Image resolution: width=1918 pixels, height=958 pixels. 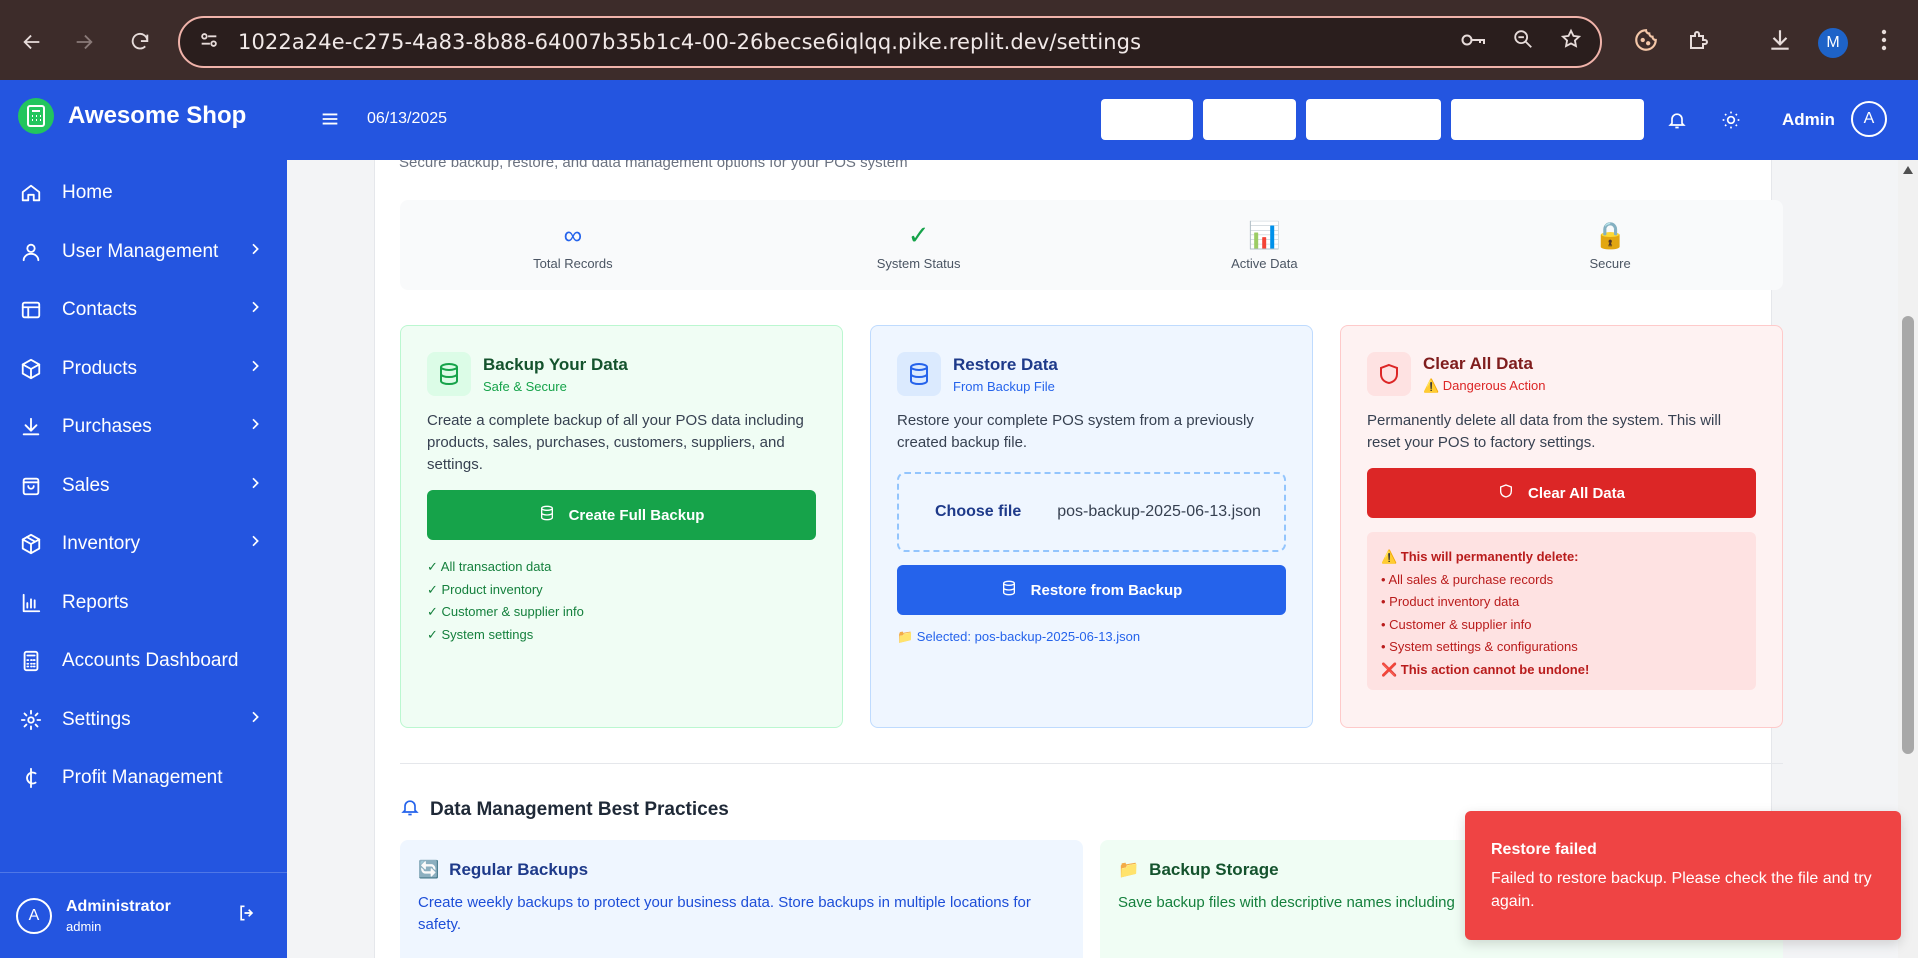 I want to click on restore-backup-label: Restore from Backup, so click(x=1106, y=590).